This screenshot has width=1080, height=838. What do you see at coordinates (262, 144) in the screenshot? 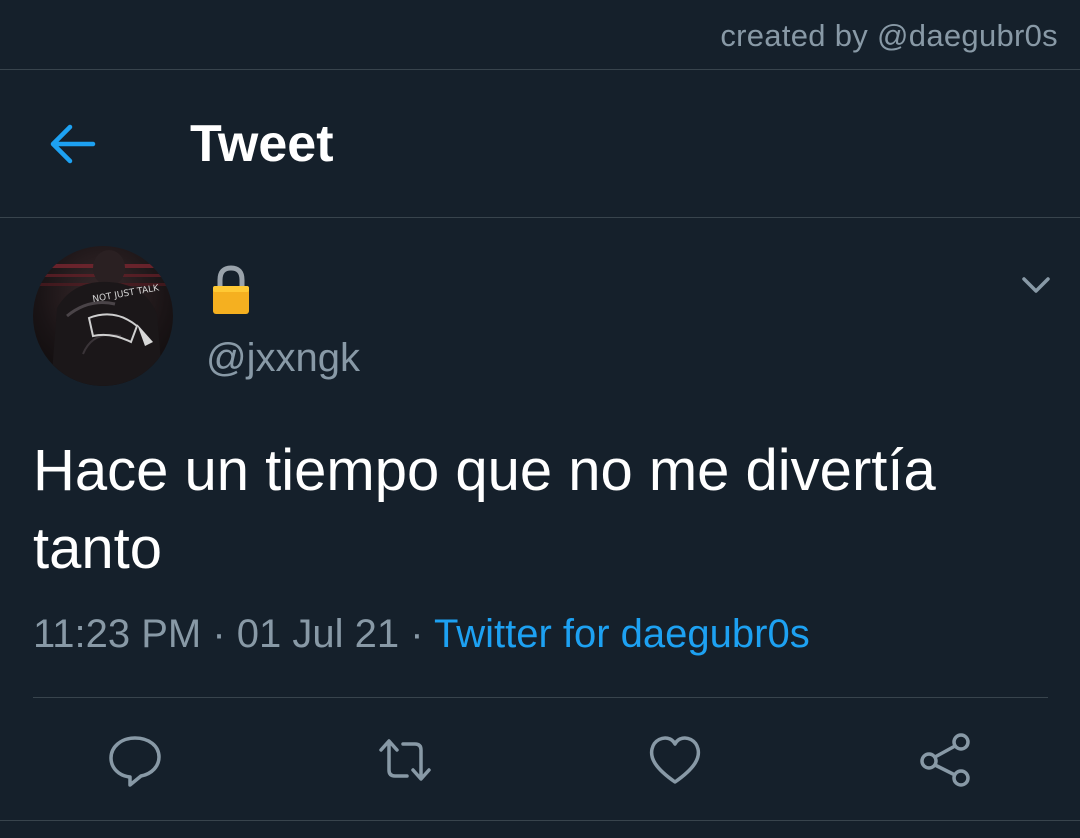
I see `page-title: Tweet` at bounding box center [262, 144].